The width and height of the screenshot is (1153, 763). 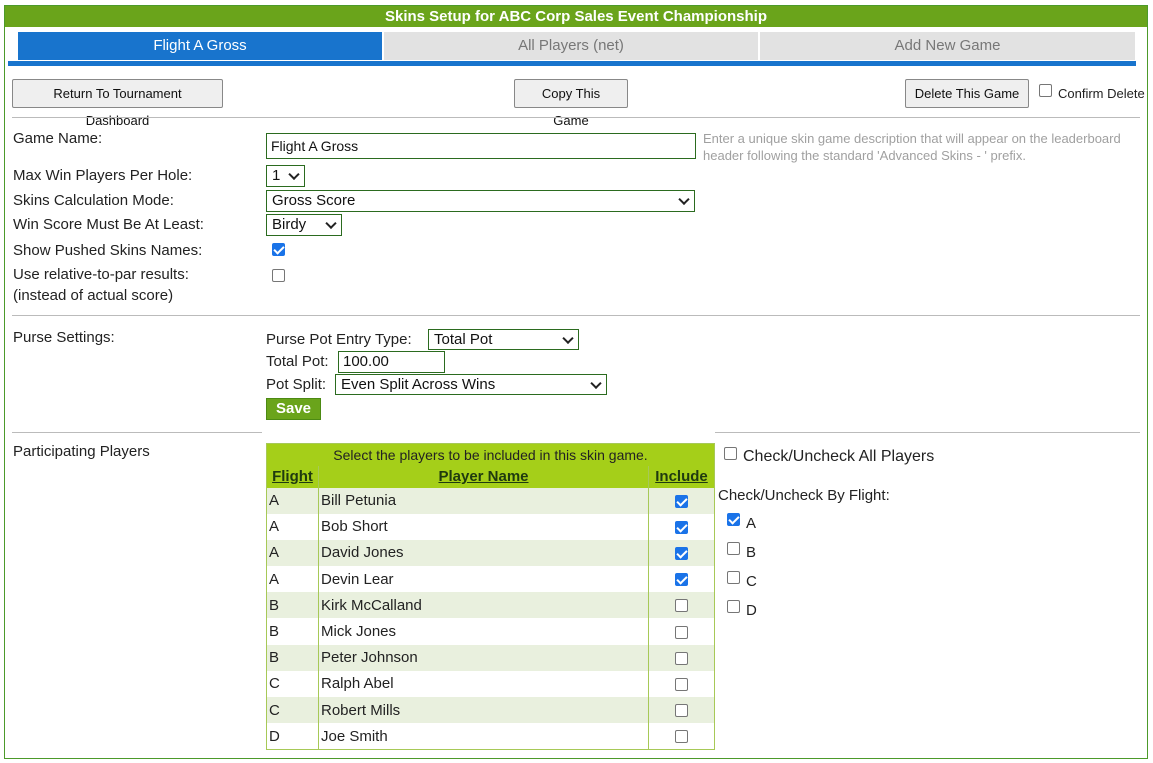 What do you see at coordinates (751, 552) in the screenshot?
I see `flight-checkbox-label: B` at bounding box center [751, 552].